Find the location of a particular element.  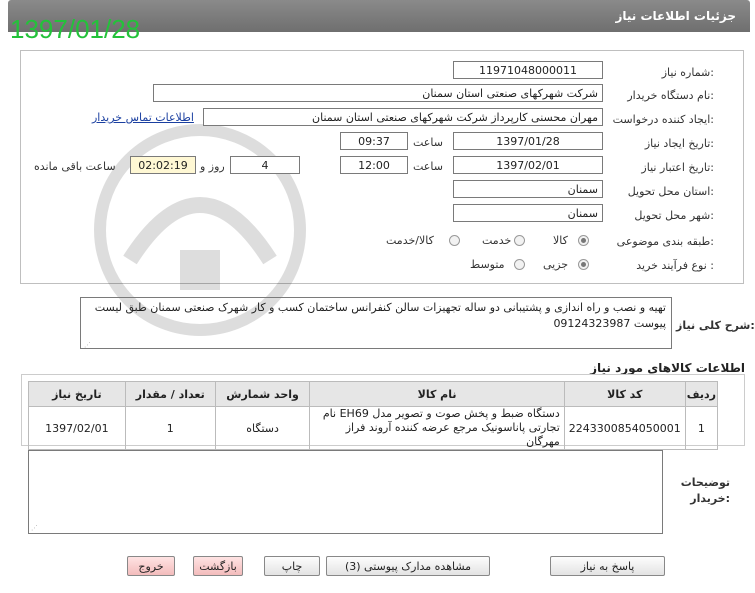

validity-date-field: 1397/02/01 is located at coordinates (528, 165).